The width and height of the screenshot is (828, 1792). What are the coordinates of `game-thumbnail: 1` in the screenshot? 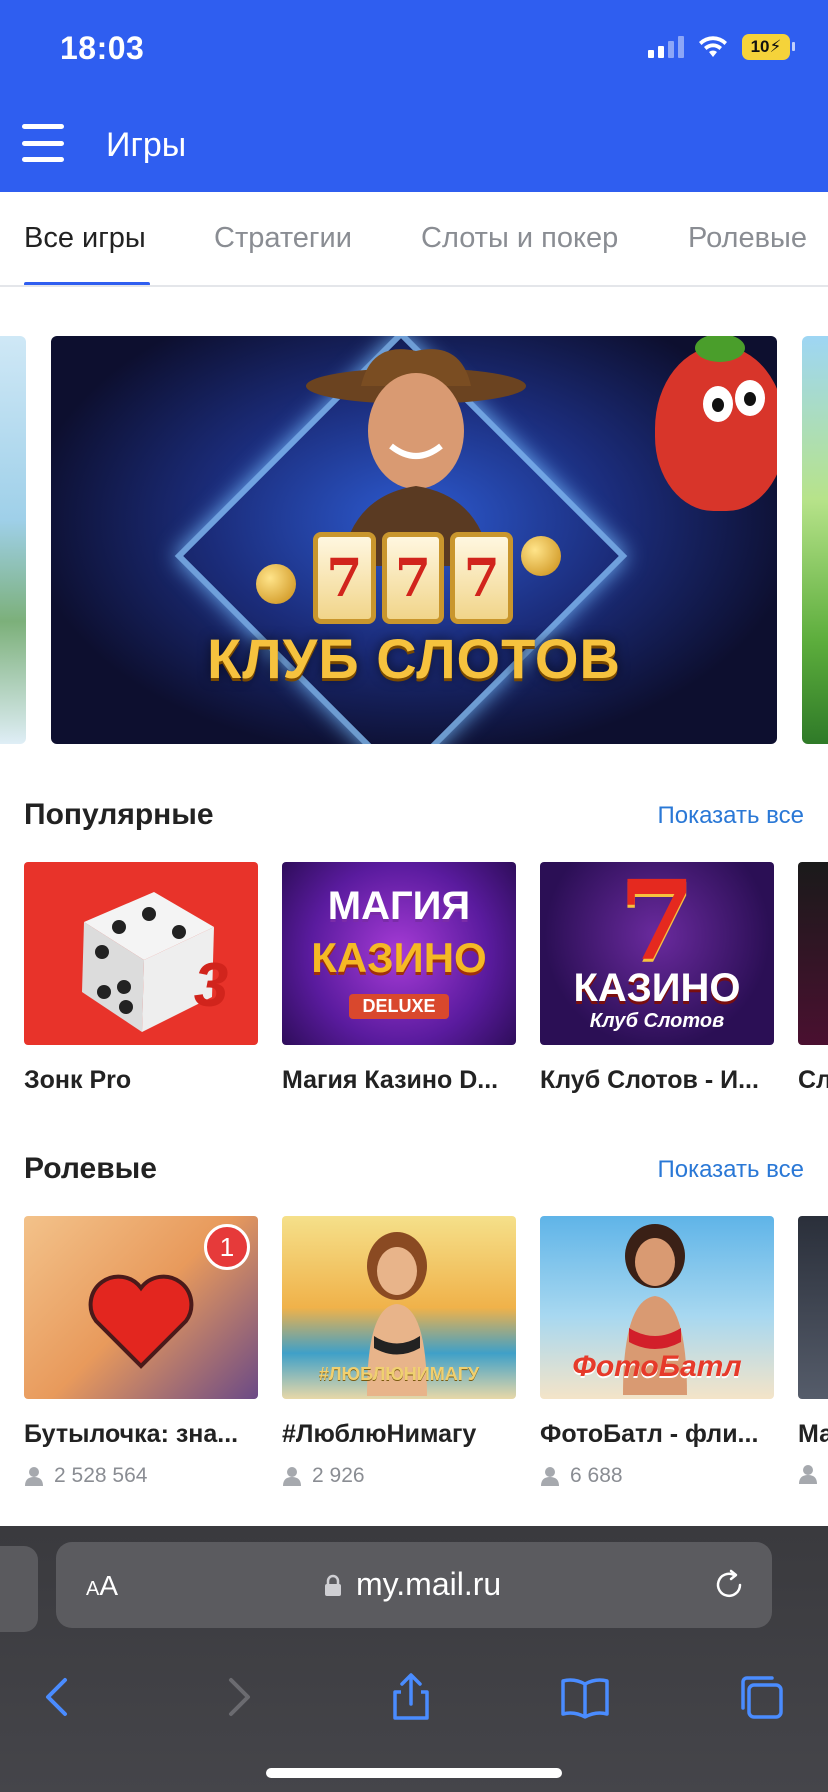 It's located at (141, 1307).